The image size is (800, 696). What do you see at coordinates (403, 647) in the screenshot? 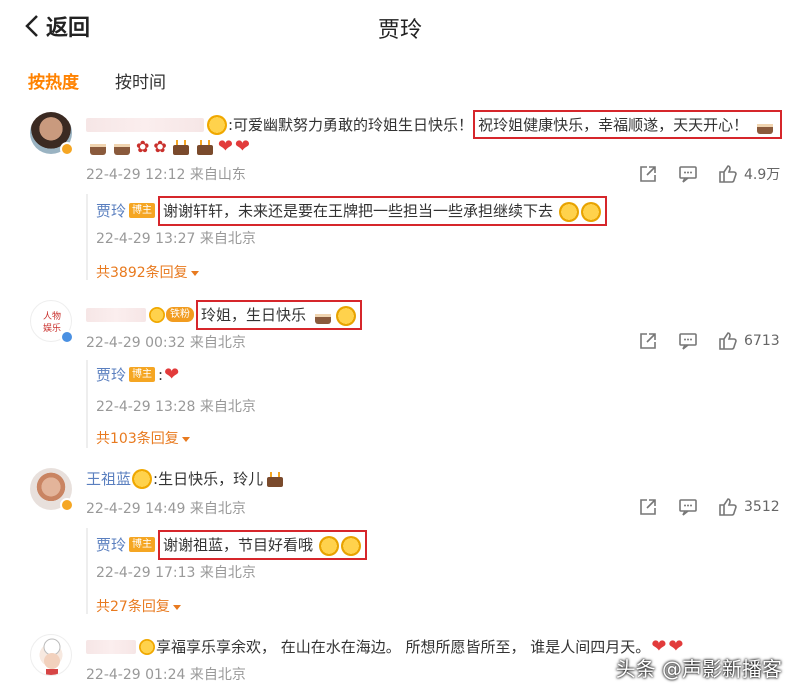
I see `comment-text-content: 享福享乐享余欢， 在山在水在海边。 所想所愿皆所至， 谁是人间四月天。` at bounding box center [403, 647].